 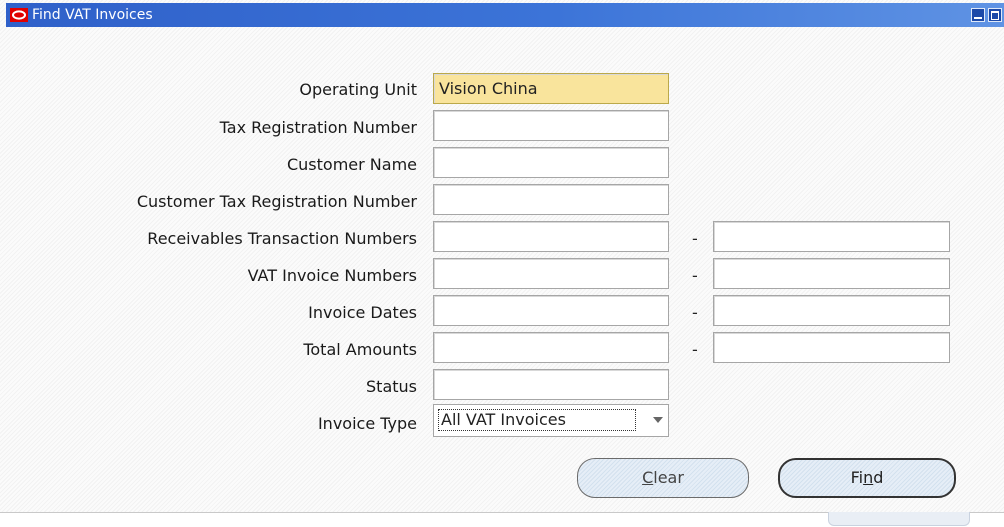 What do you see at coordinates (551, 347) in the screenshot?
I see `total-amounts-from-field` at bounding box center [551, 347].